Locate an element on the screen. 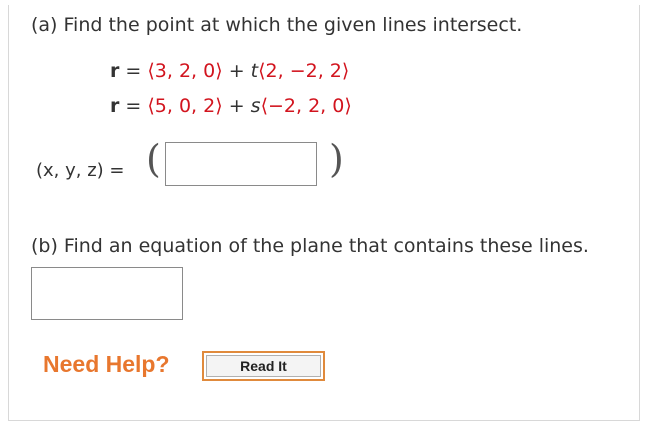 The image size is (648, 441). read-it-button: Read It is located at coordinates (263, 366).